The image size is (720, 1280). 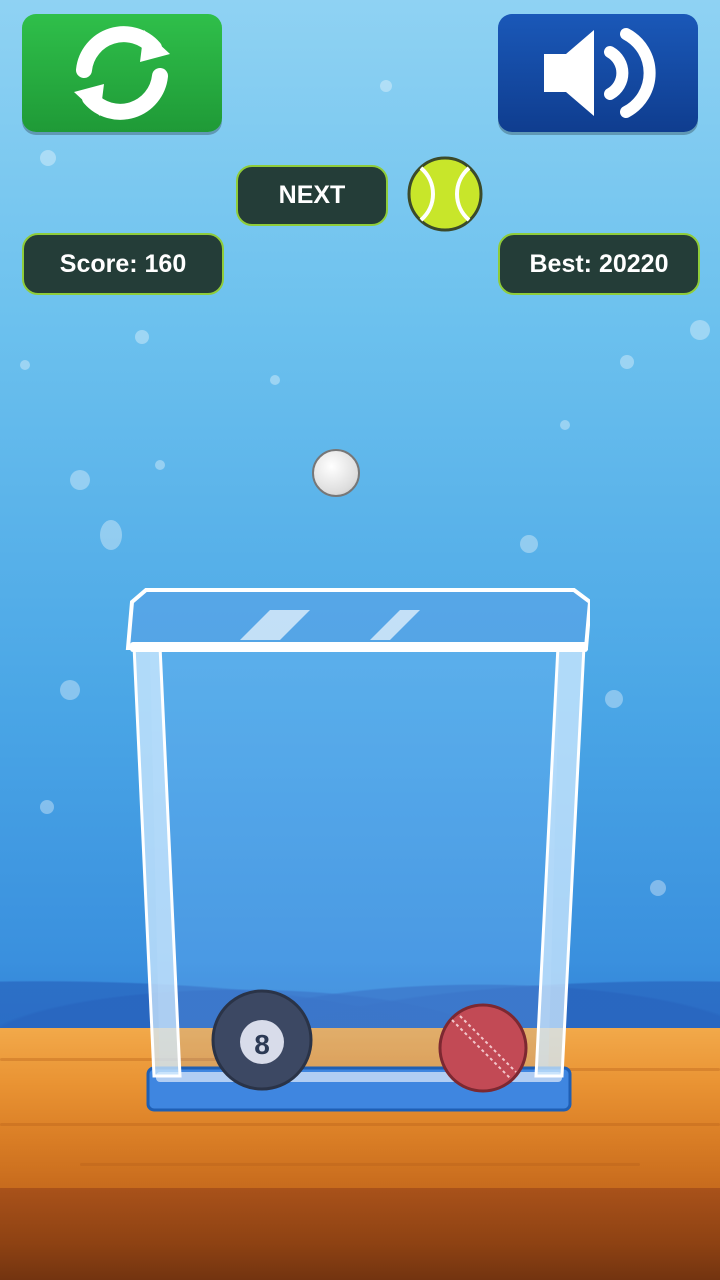 I want to click on cricket-ball, so click(x=483, y=1048).